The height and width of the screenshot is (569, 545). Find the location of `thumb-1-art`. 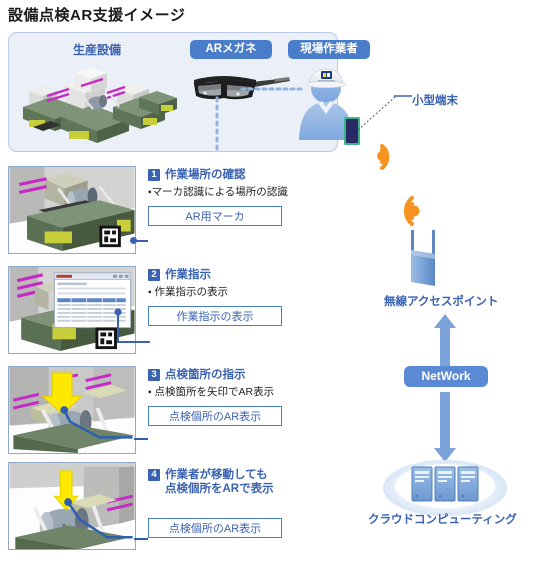

thumb-1-art is located at coordinates (72, 210).